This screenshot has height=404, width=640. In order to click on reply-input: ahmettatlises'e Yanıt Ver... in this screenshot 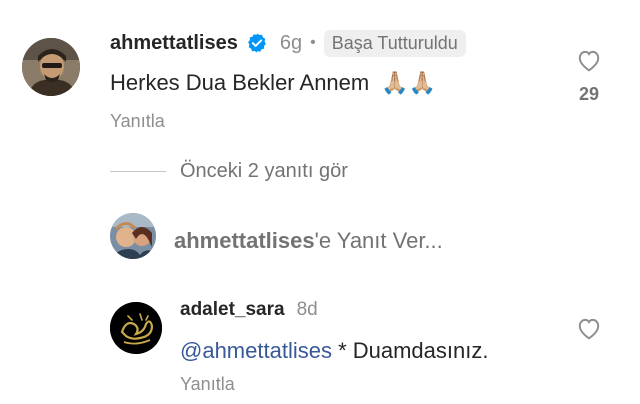, I will do `click(308, 241)`.